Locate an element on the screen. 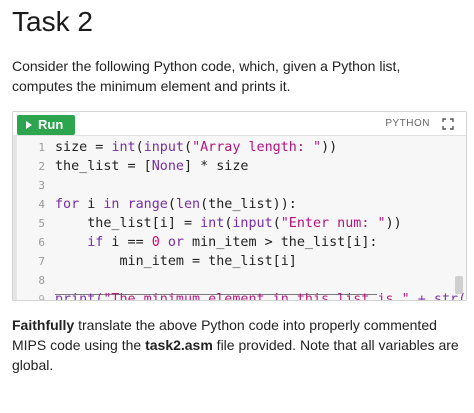 Image resolution: width=474 pixels, height=413 pixels. run-button: Run is located at coordinates (46, 125).